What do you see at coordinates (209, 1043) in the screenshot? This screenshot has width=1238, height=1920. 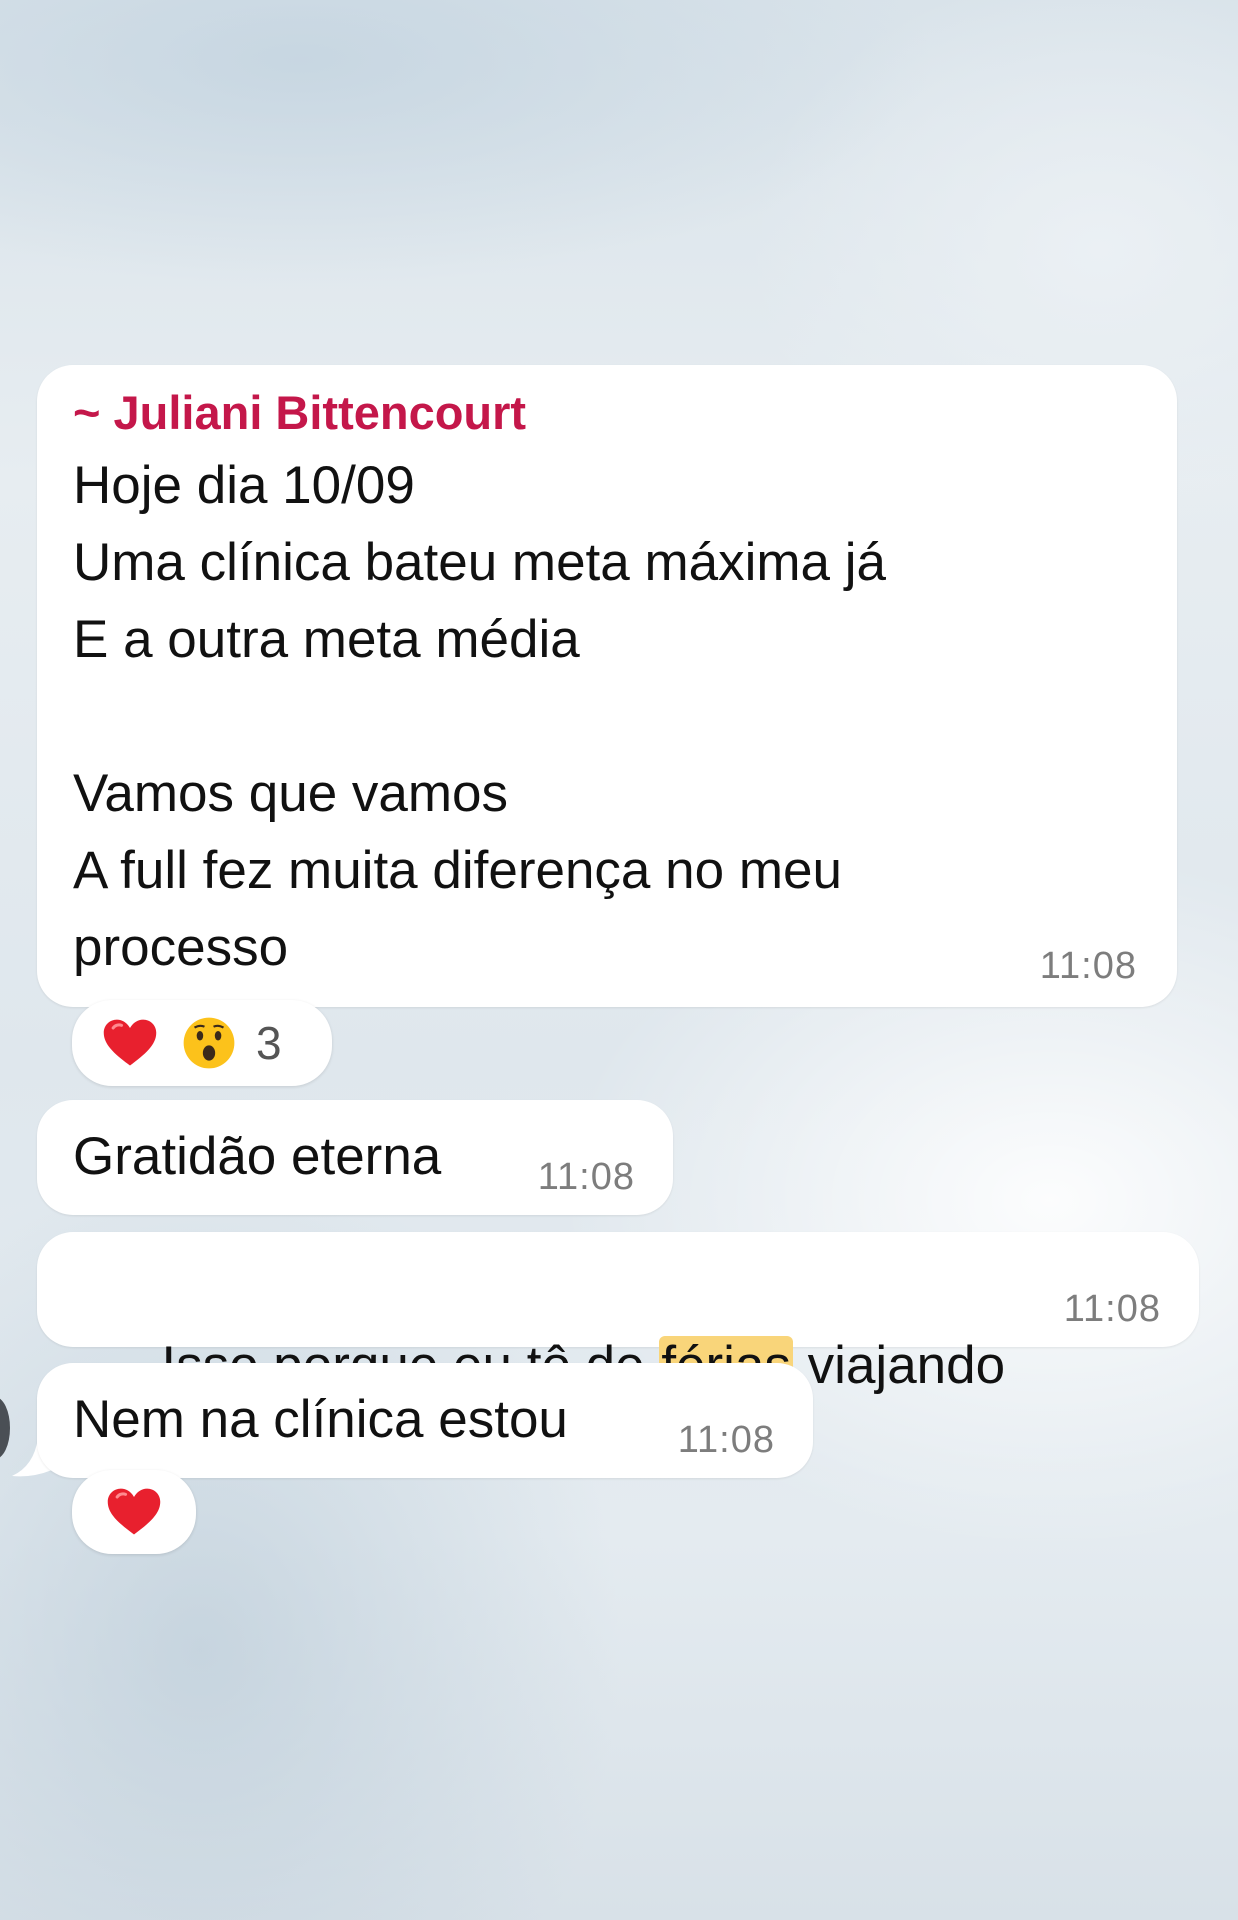 I see `surprised-face-icon` at bounding box center [209, 1043].